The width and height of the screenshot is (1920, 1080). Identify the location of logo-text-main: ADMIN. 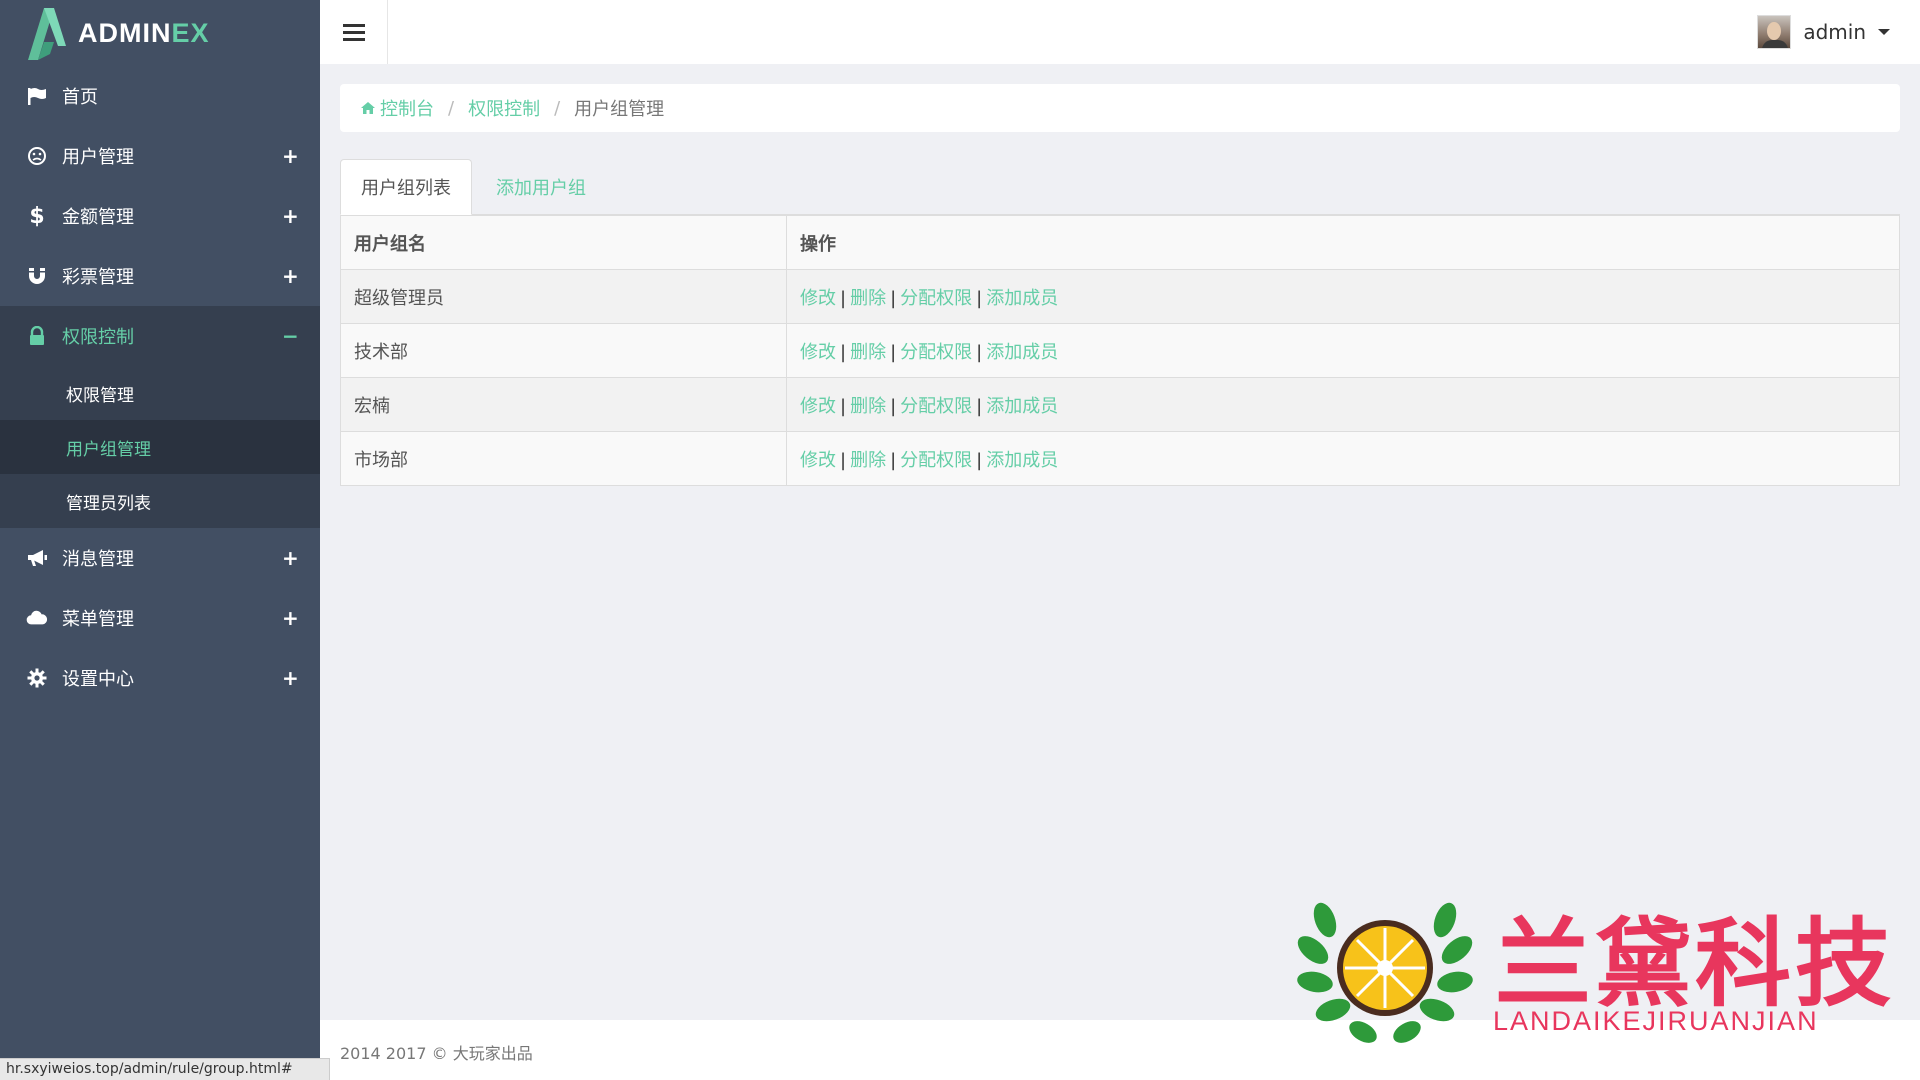
(125, 32).